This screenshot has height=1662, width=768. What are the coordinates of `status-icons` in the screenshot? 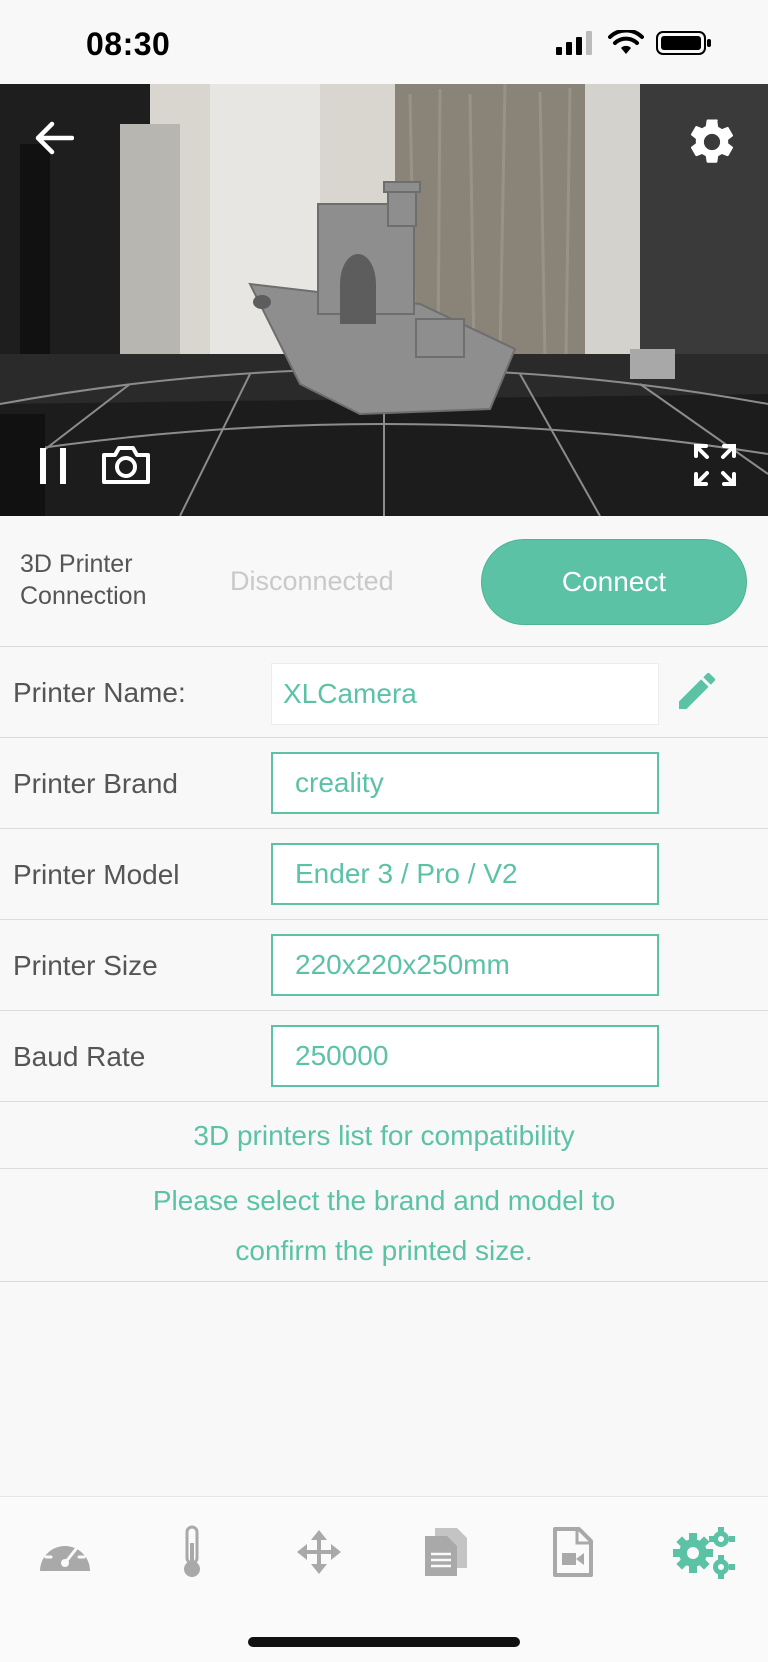 It's located at (634, 43).